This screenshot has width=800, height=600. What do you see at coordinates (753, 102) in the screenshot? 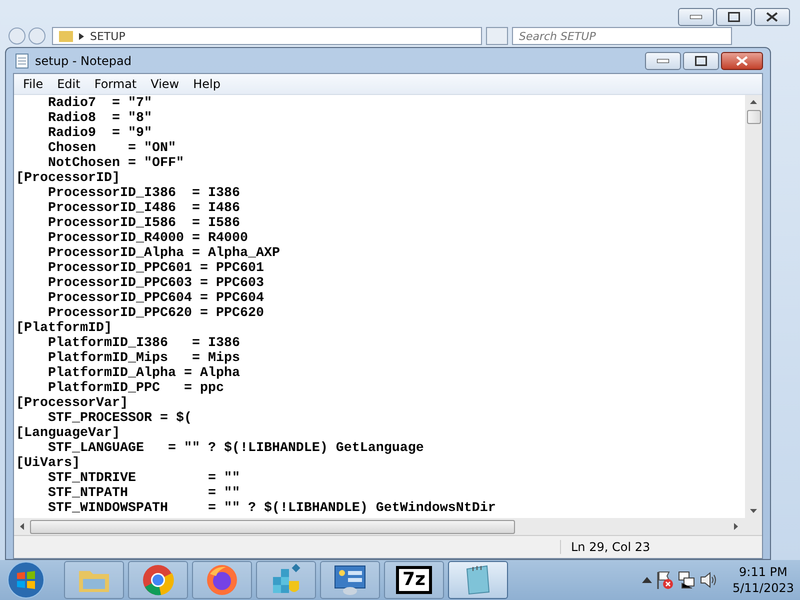
I see `scroll-up-icon` at bounding box center [753, 102].